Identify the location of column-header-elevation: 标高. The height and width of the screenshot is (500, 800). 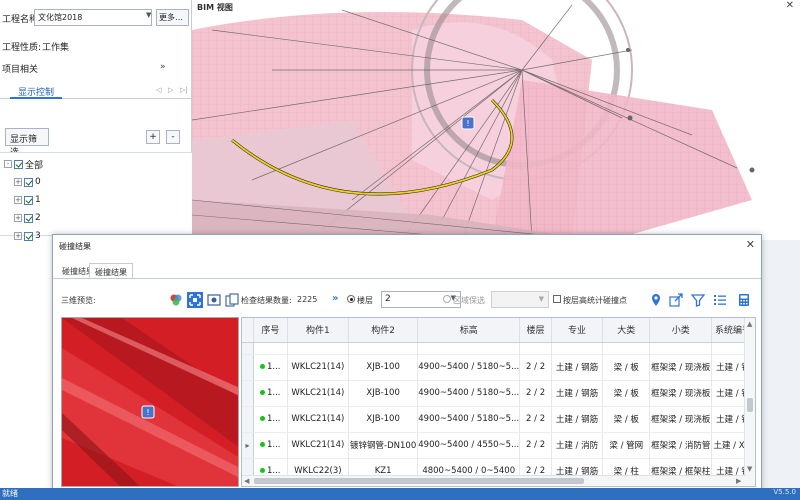
(469, 330).